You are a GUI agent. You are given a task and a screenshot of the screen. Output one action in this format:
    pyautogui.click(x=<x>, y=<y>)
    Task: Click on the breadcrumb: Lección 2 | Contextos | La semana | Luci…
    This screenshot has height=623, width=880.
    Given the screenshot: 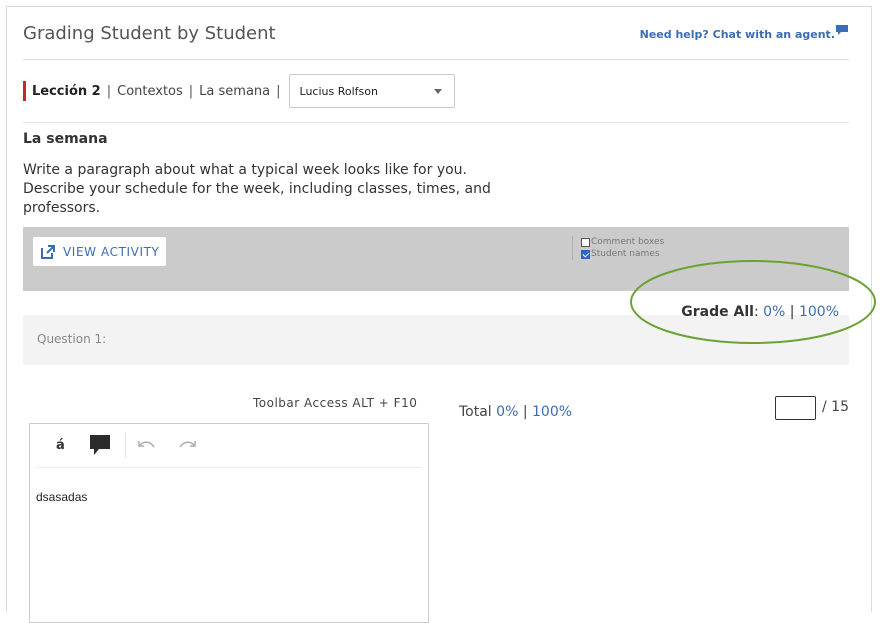 What is the action you would take?
    pyautogui.click(x=239, y=91)
    